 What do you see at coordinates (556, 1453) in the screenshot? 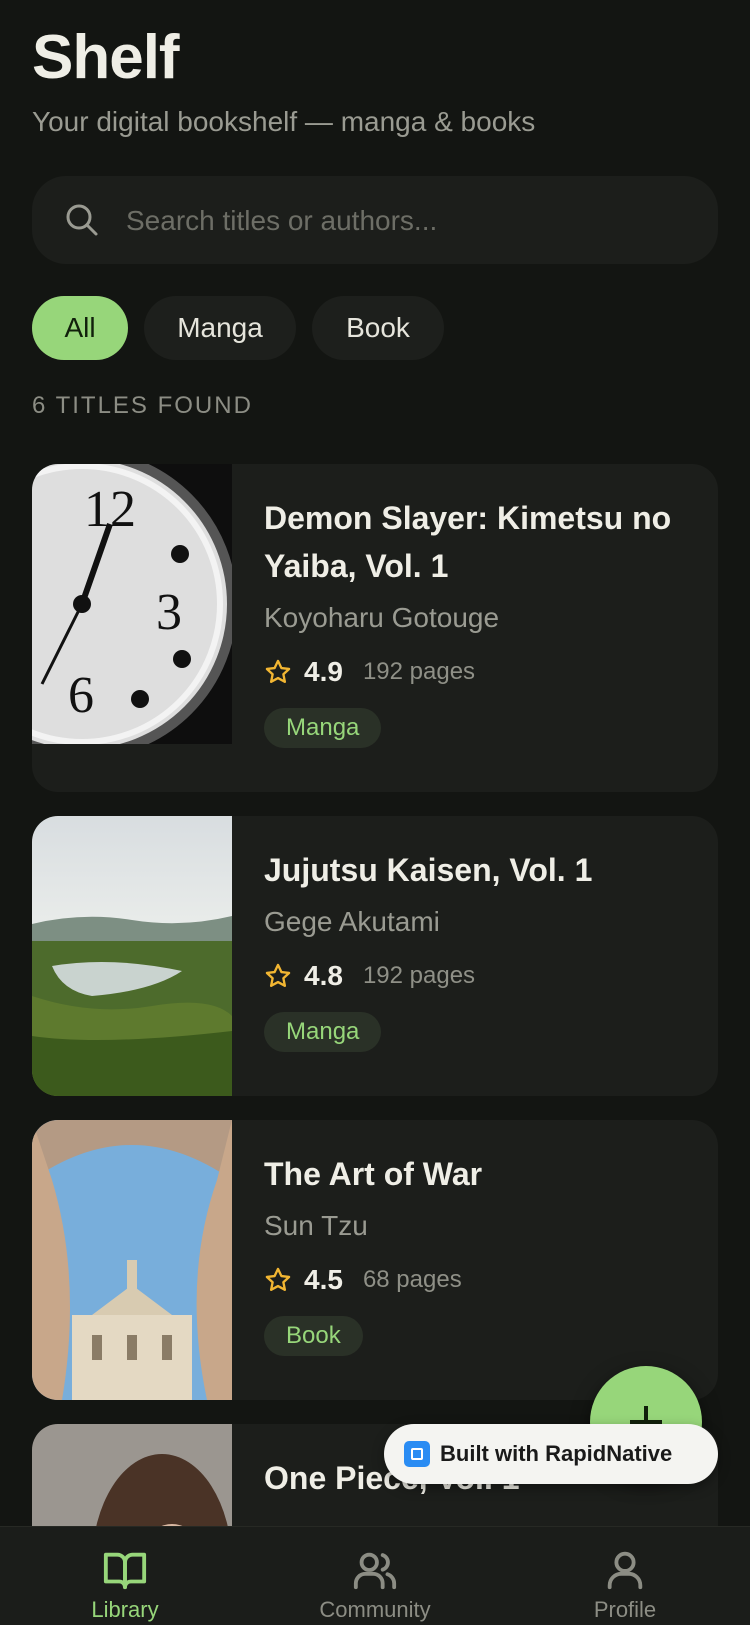
I see `badge-text: Built with RapidNative` at bounding box center [556, 1453].